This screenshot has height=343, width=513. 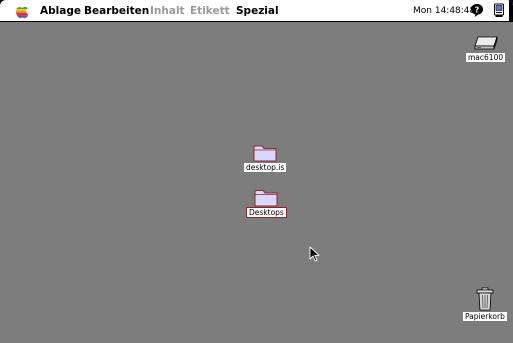 I want to click on trash-papierkorb: Papierkorb, so click(x=485, y=304).